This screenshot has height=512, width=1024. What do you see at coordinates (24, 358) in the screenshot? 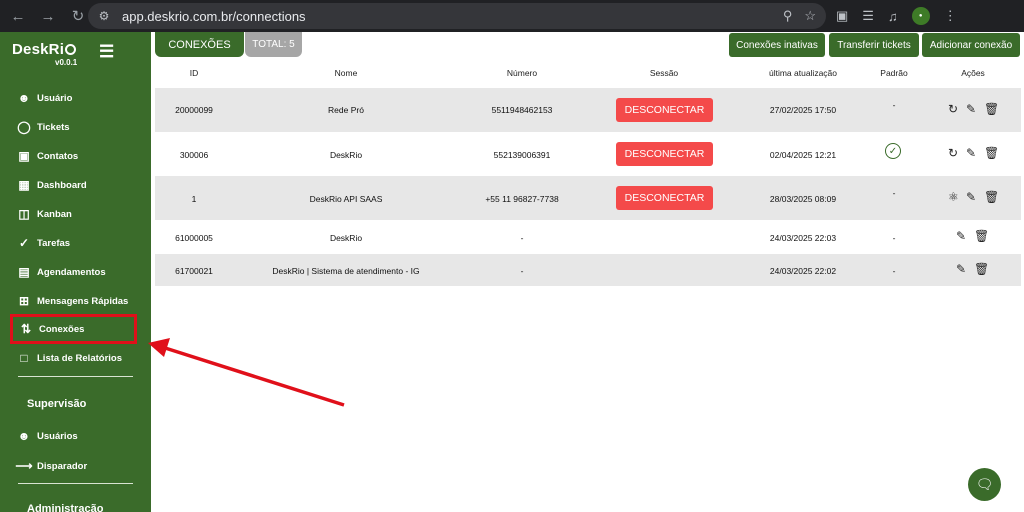
I see `reports-icon: □` at bounding box center [24, 358].